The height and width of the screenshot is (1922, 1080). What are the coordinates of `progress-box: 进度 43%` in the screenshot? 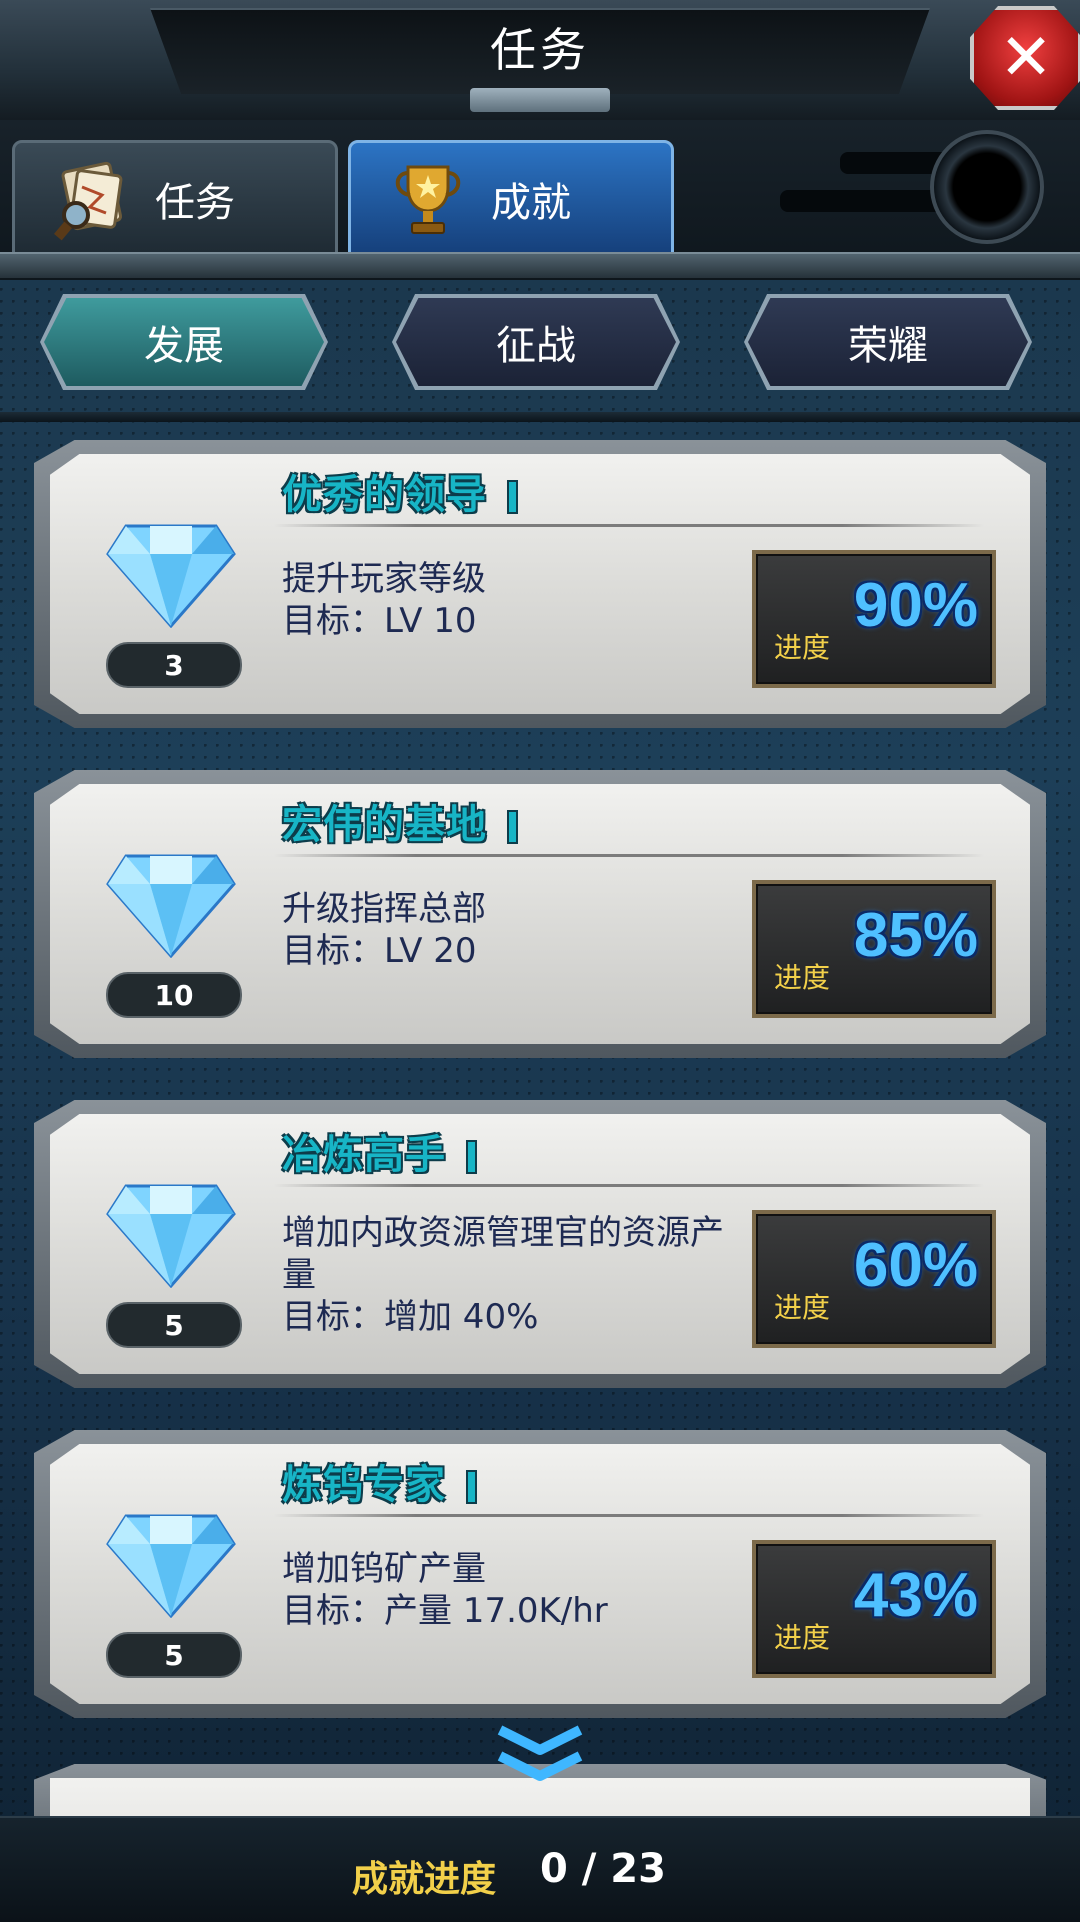 It's located at (874, 1609).